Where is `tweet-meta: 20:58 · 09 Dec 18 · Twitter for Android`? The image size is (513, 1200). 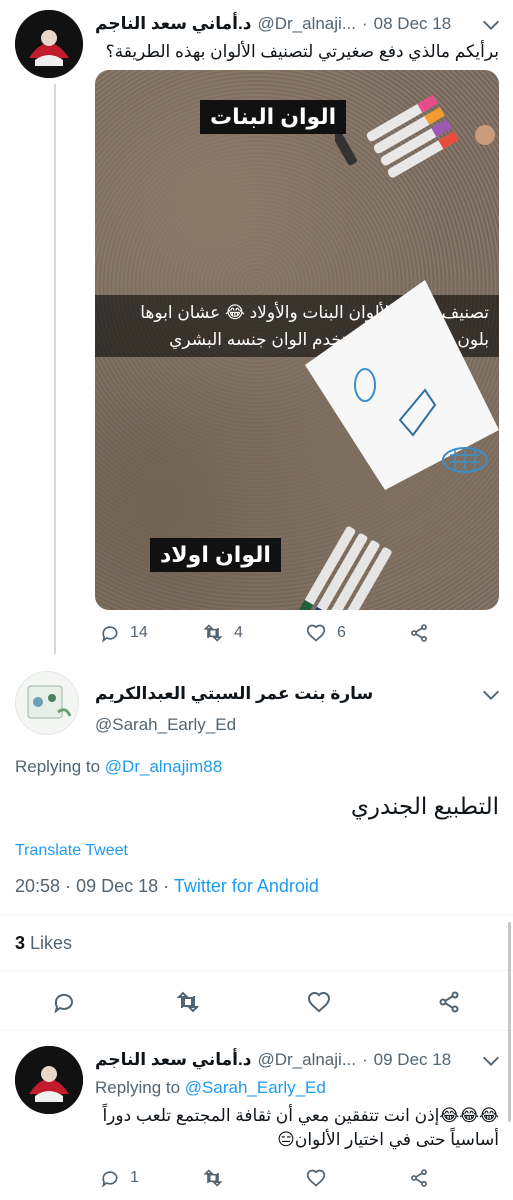 tweet-meta: 20:58 · 09 Dec 18 · Twitter for Android is located at coordinates (167, 886).